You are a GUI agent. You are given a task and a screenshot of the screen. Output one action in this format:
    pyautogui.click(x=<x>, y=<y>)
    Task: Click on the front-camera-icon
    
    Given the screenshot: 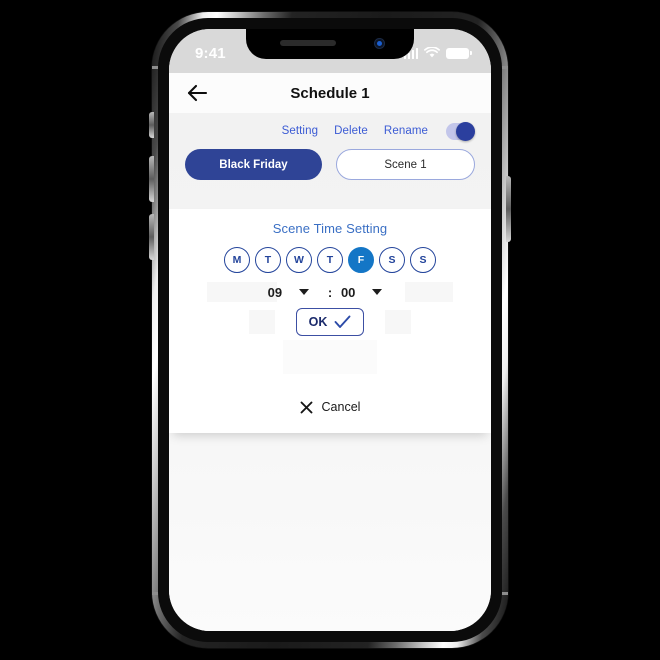 What is the action you would take?
    pyautogui.click(x=379, y=43)
    